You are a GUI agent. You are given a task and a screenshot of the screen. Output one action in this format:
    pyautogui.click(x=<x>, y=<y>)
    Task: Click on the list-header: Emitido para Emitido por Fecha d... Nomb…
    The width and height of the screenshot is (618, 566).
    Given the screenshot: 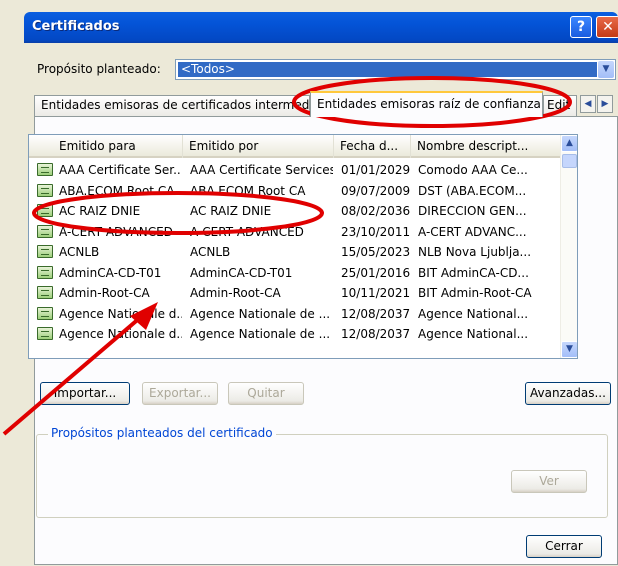 What is the action you would take?
    pyautogui.click(x=295, y=146)
    